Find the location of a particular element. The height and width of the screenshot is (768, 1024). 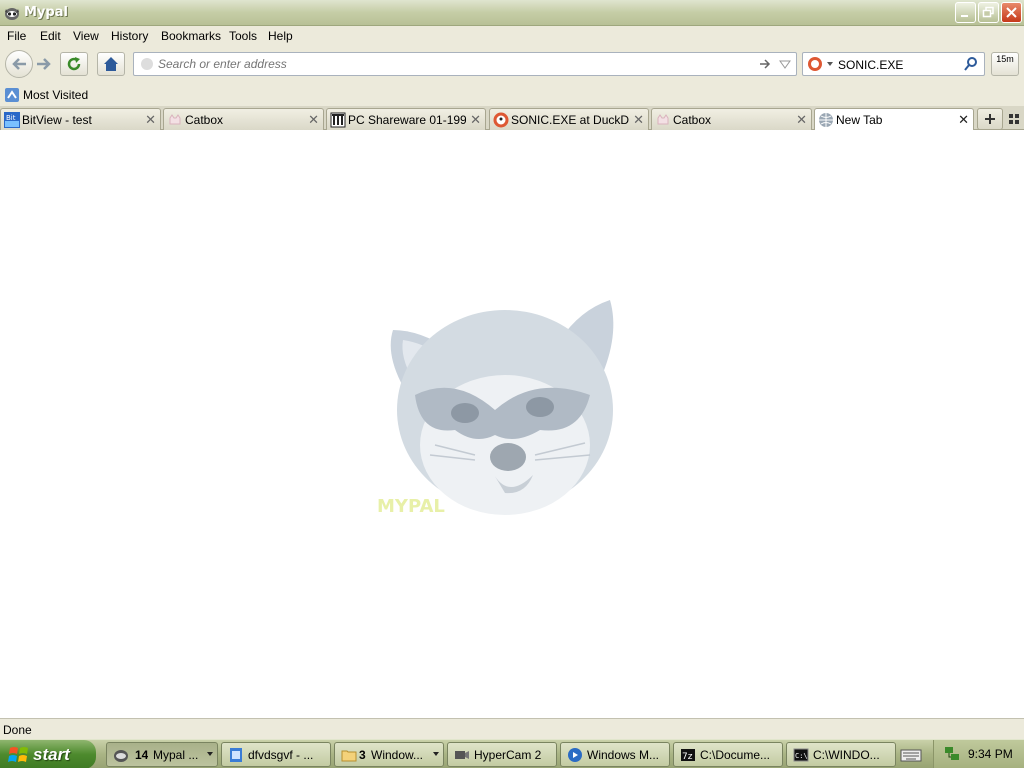

status-bar: Done is located at coordinates (512, 728).